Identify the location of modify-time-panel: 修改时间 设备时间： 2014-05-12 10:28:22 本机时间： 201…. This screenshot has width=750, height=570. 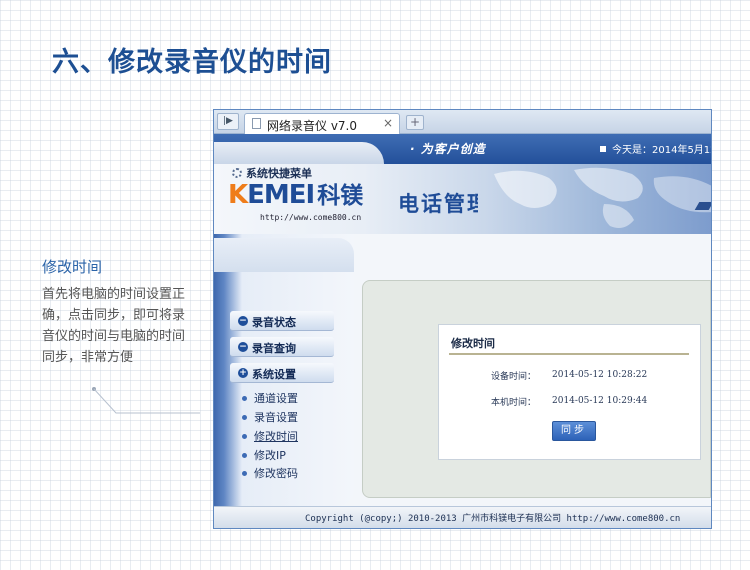
(569, 392).